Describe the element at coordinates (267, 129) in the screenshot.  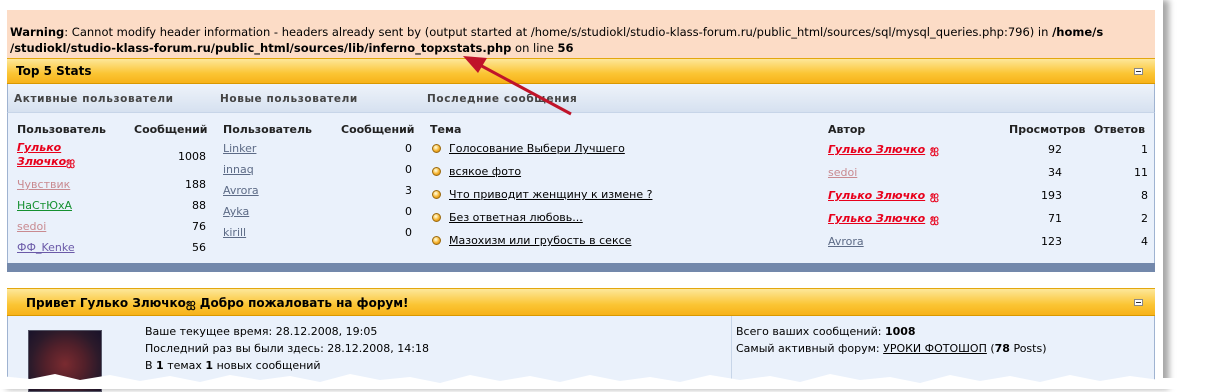
I see `header-user-new: Пользователь` at that location.